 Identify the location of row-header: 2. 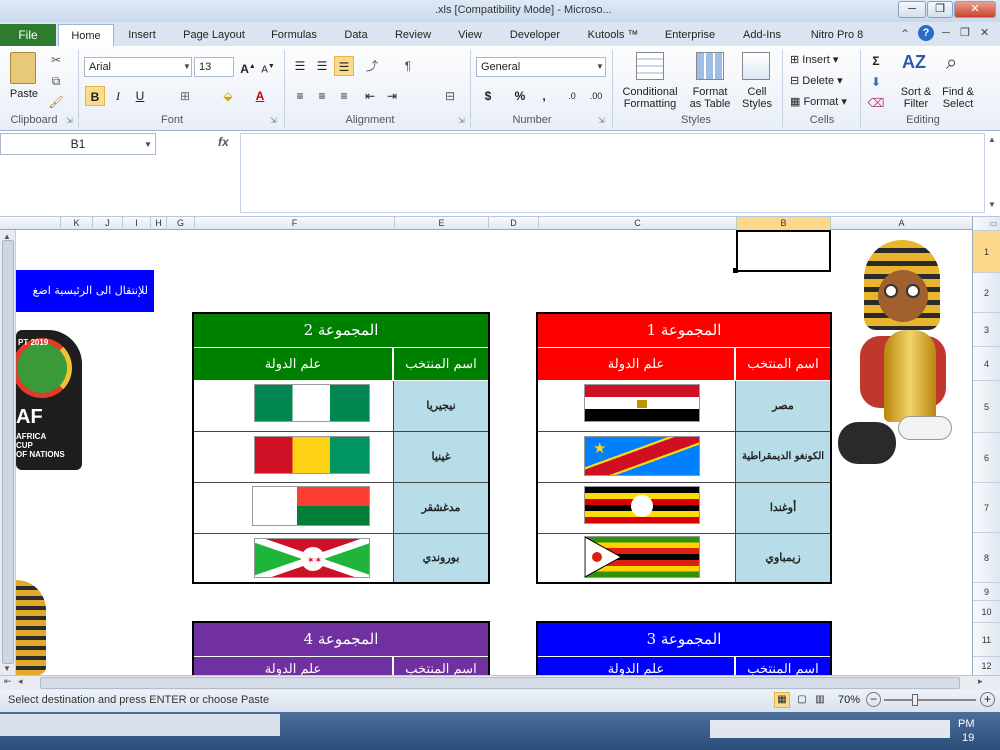
(986, 292).